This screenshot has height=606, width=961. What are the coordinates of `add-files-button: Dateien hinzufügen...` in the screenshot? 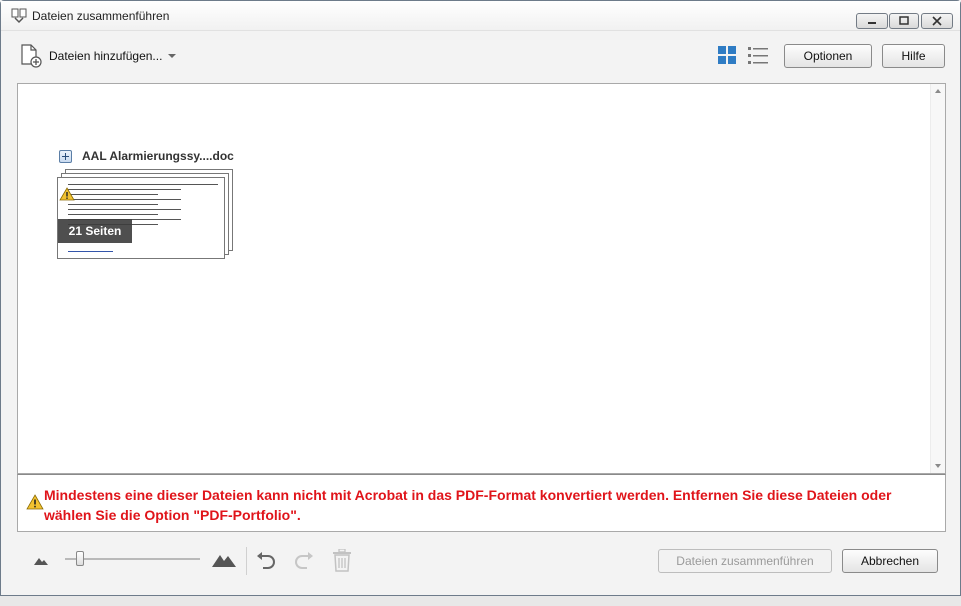 It's located at (98, 56).